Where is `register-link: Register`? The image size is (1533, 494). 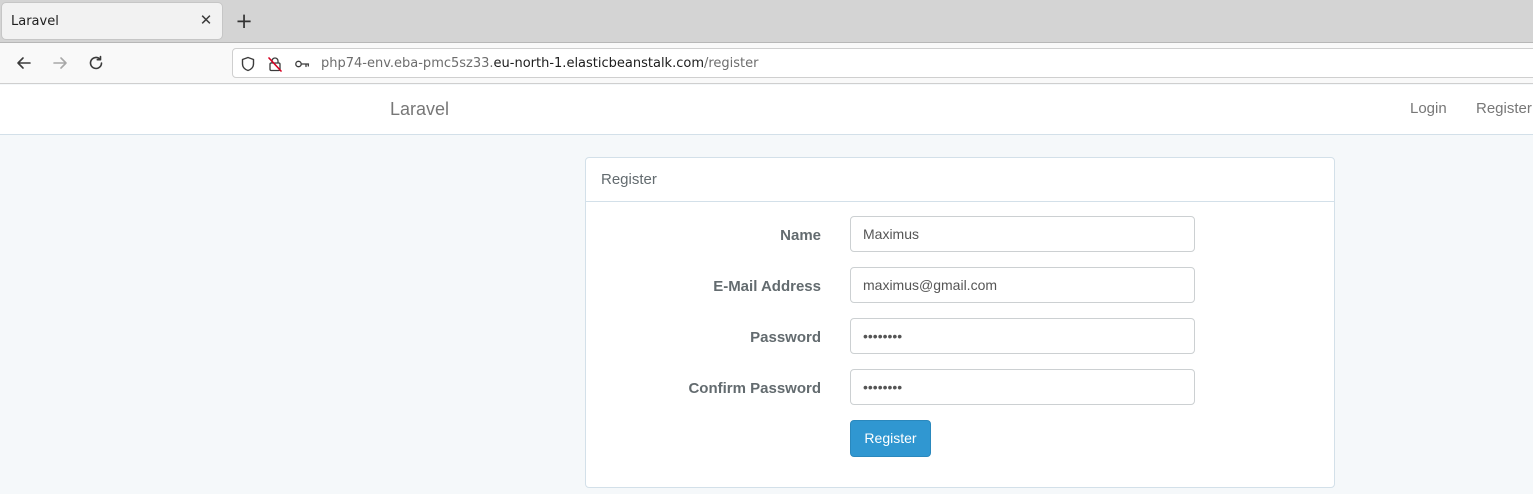 register-link: Register is located at coordinates (1504, 108).